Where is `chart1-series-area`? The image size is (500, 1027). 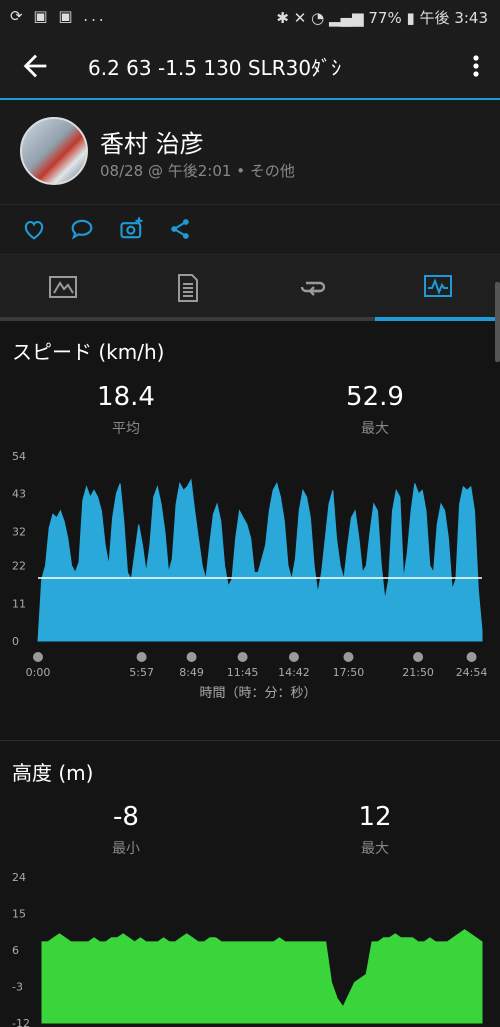
chart1-series-area is located at coordinates (262, 976).